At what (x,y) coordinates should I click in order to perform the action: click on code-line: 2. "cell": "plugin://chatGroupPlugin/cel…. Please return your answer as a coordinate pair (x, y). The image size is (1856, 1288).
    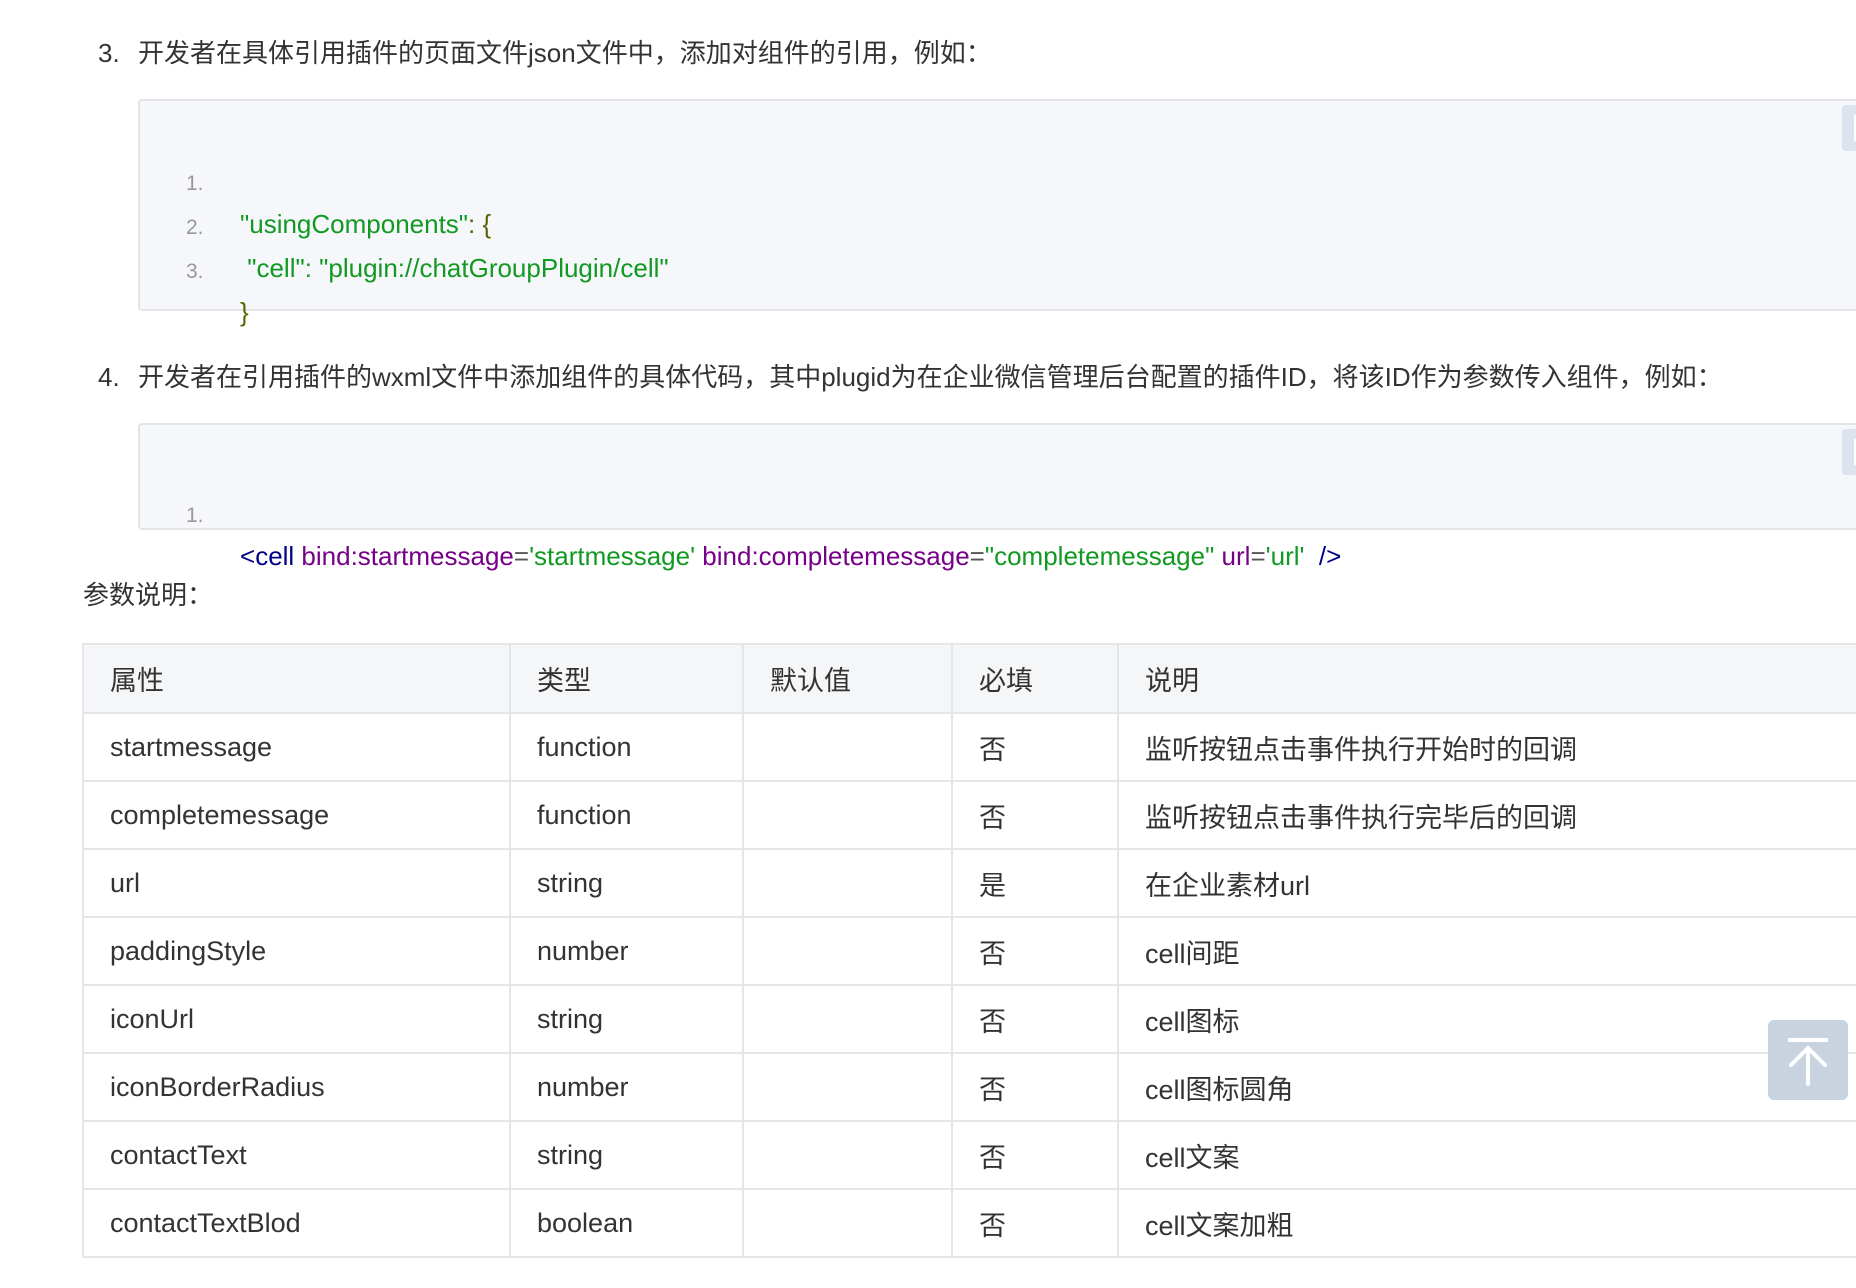
    Looking at the image, I should click on (404, 225).